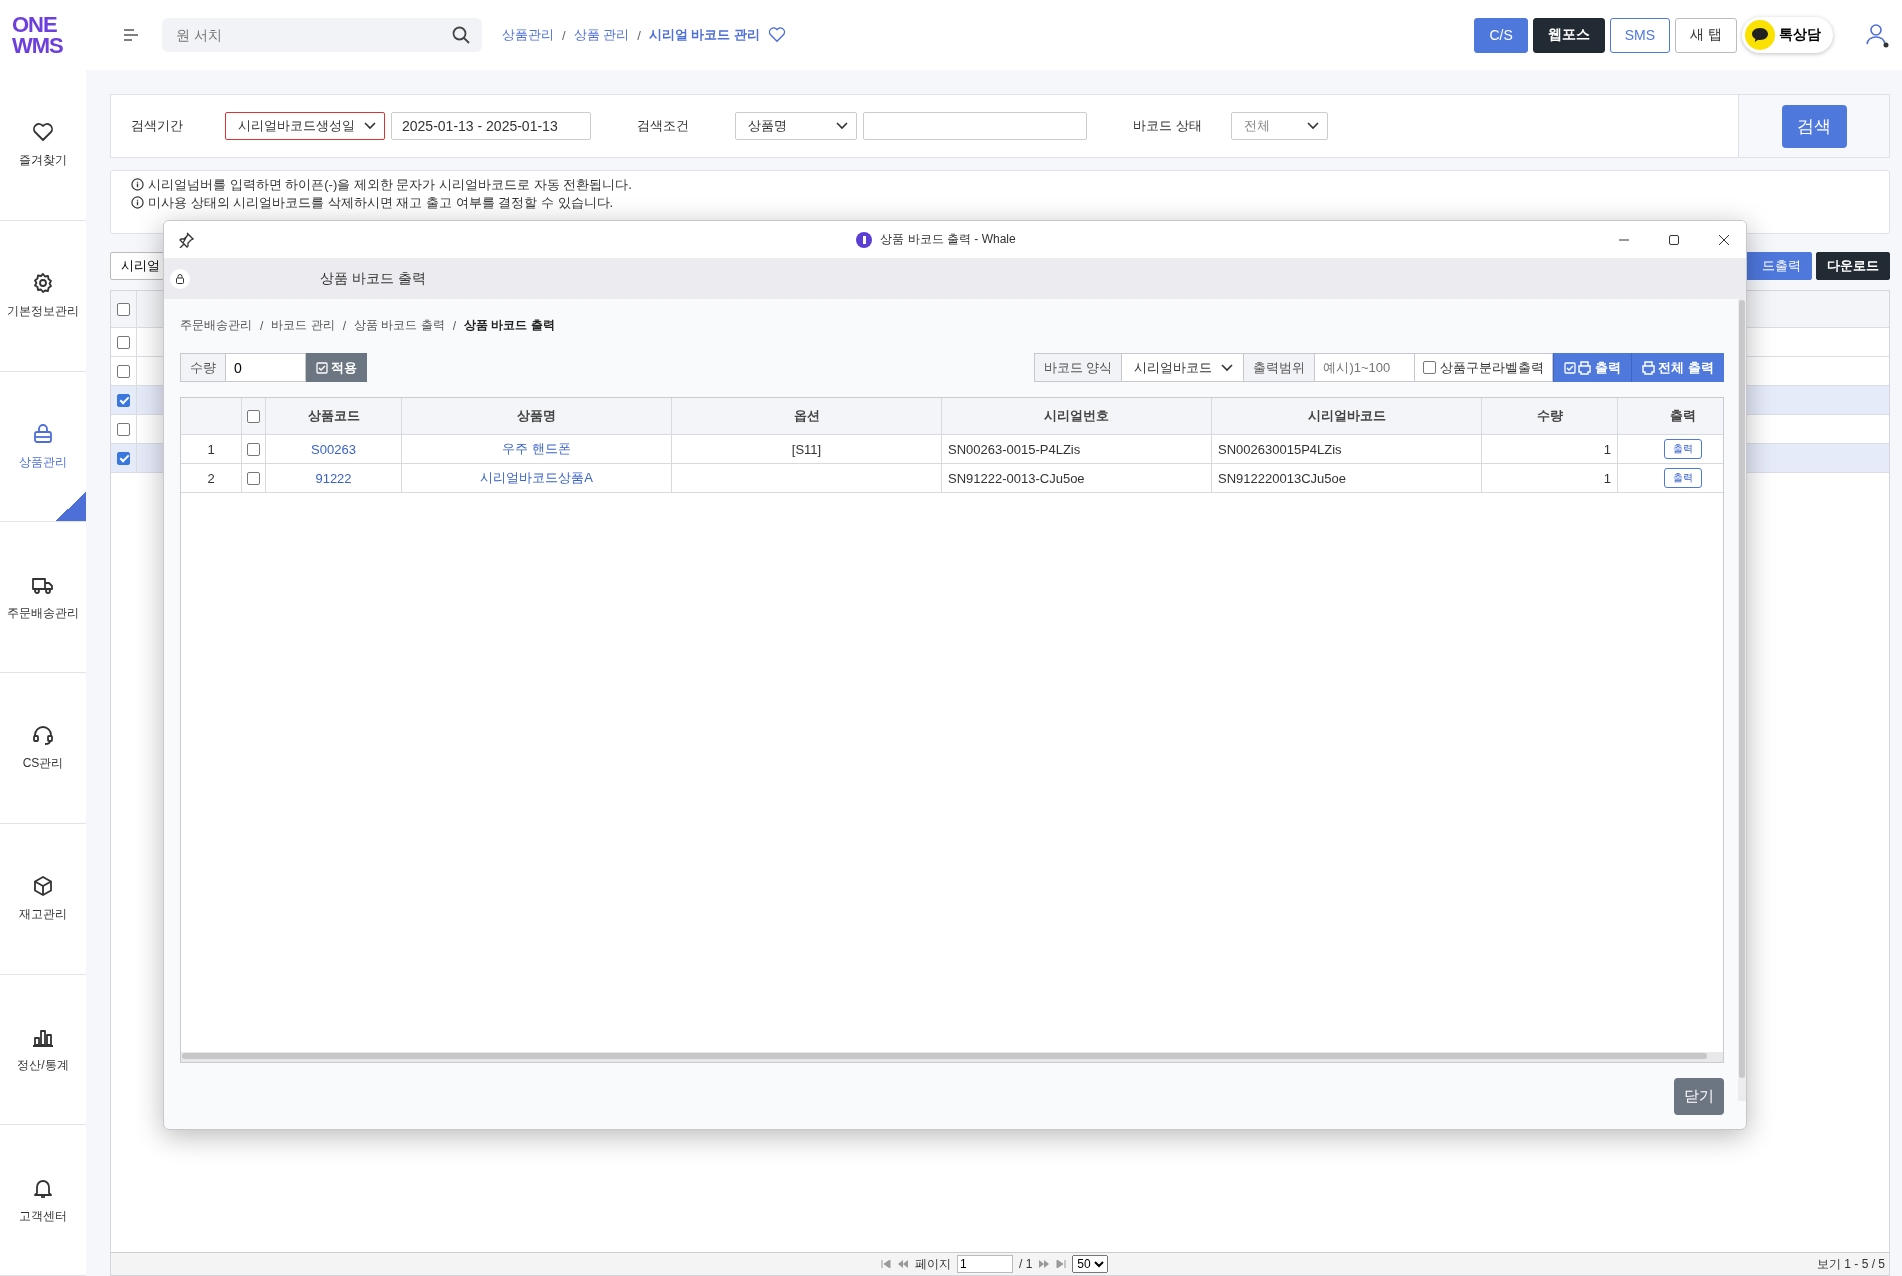  What do you see at coordinates (601, 35) in the screenshot?
I see `breadcrumb-link: 상품 관리` at bounding box center [601, 35].